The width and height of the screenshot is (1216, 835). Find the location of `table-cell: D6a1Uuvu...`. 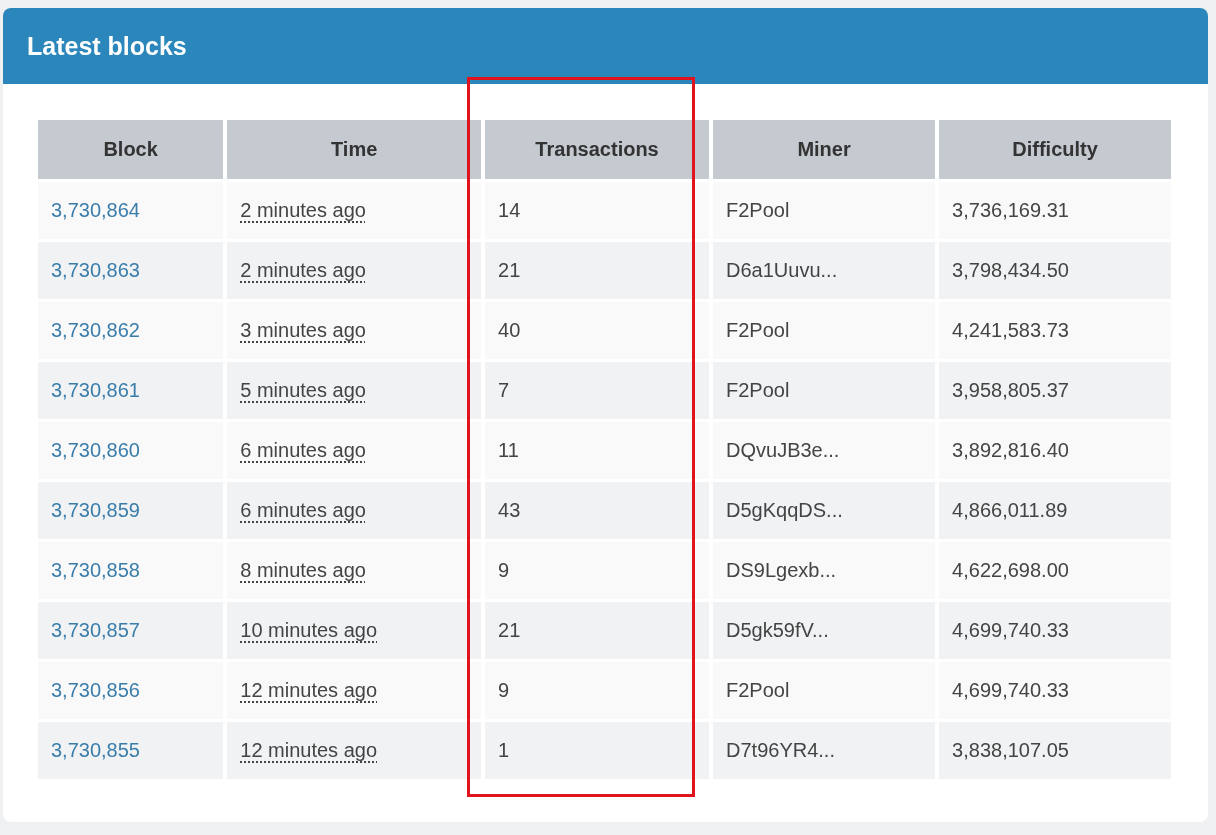

table-cell: D6a1Uuvu... is located at coordinates (782, 270).